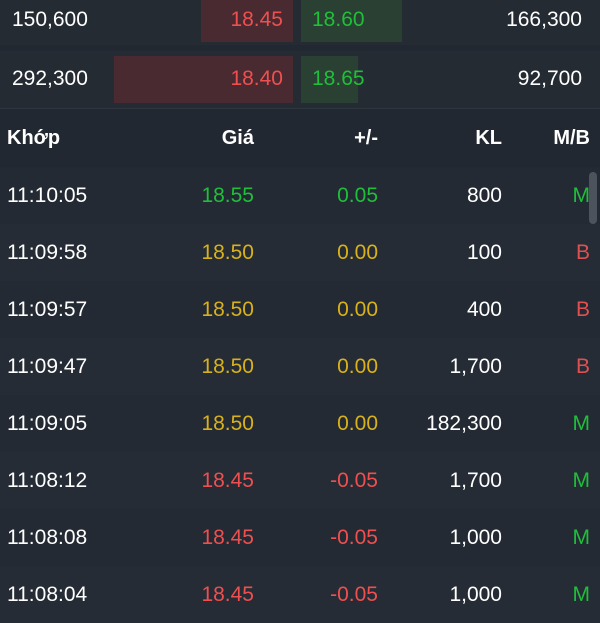  Describe the element at coordinates (549, 78) in the screenshot. I see `ask-volume: 92,700` at that location.